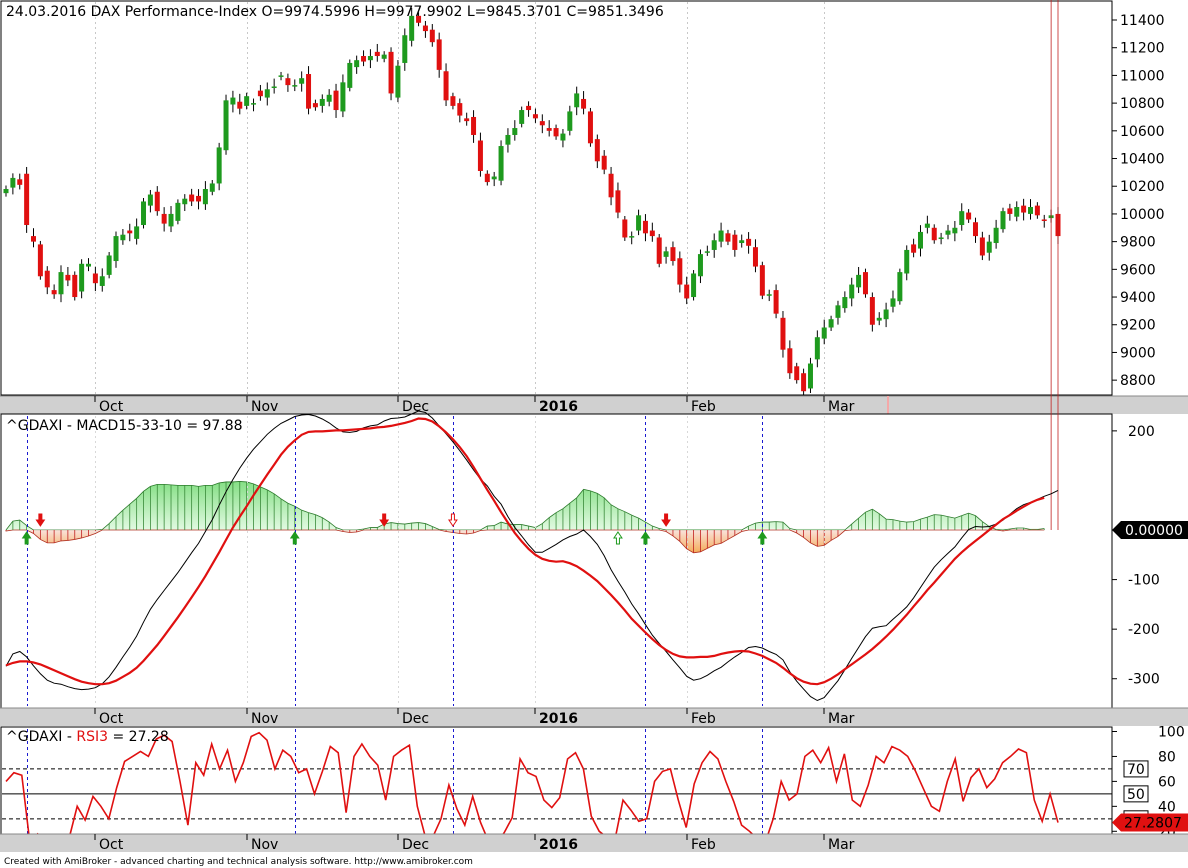  Describe the element at coordinates (1142, 104) in the screenshot. I see `price-tick-label: 10800` at that location.